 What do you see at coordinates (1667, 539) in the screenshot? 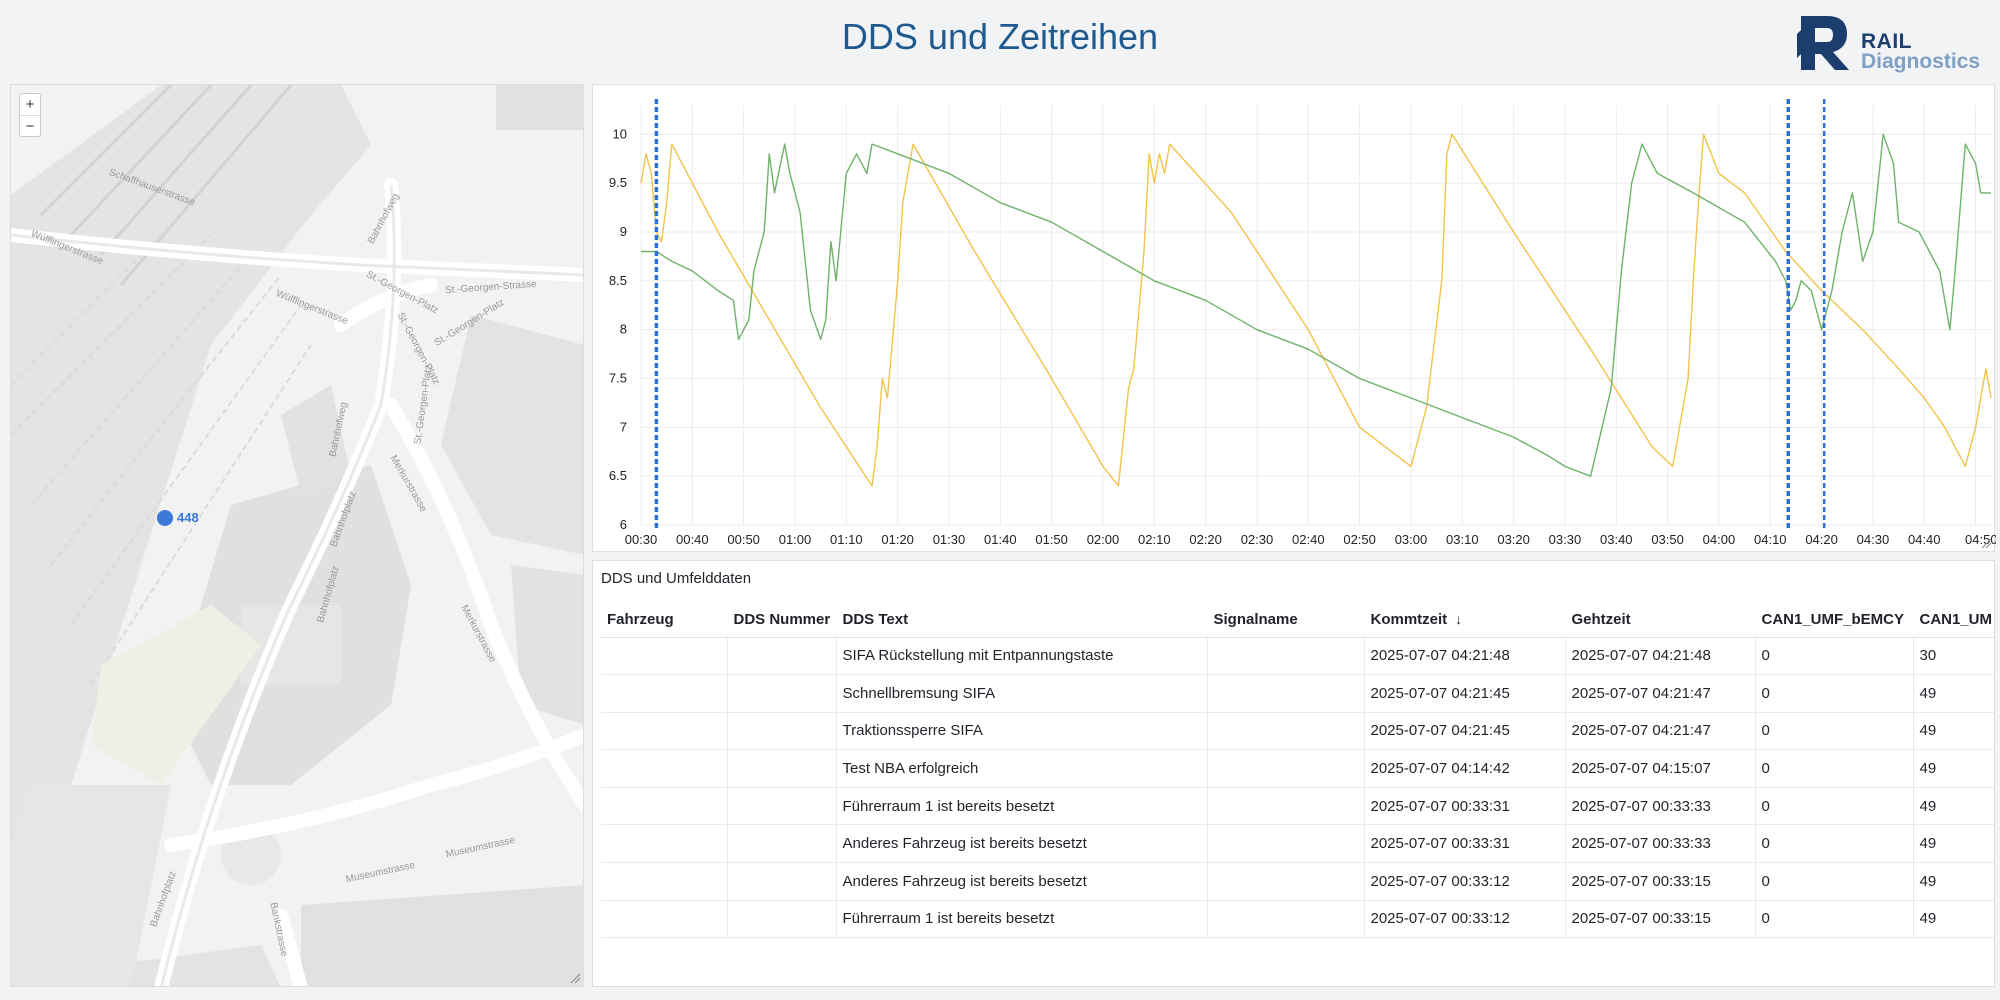
I see `x-tick-label: 03:50` at bounding box center [1667, 539].